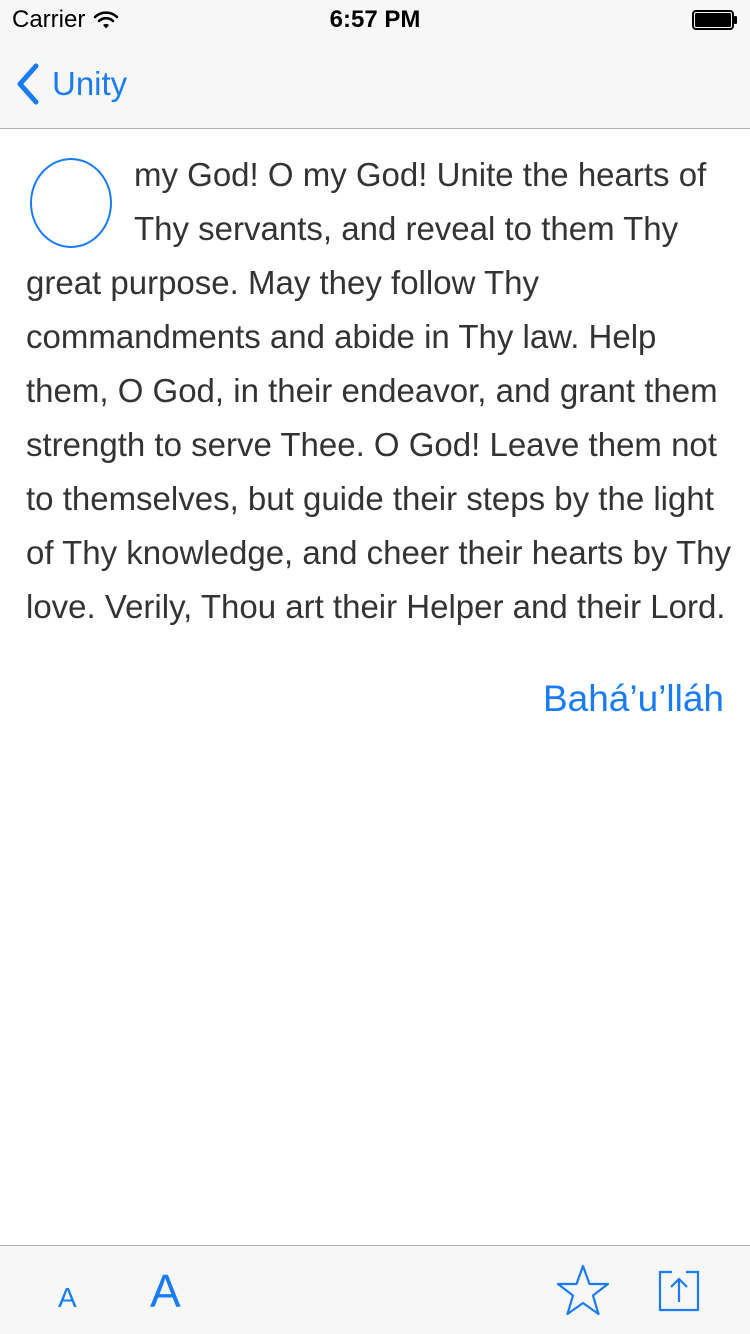 The height and width of the screenshot is (1334, 750). What do you see at coordinates (90, 83) in the screenshot?
I see `back-button-label: Unity` at bounding box center [90, 83].